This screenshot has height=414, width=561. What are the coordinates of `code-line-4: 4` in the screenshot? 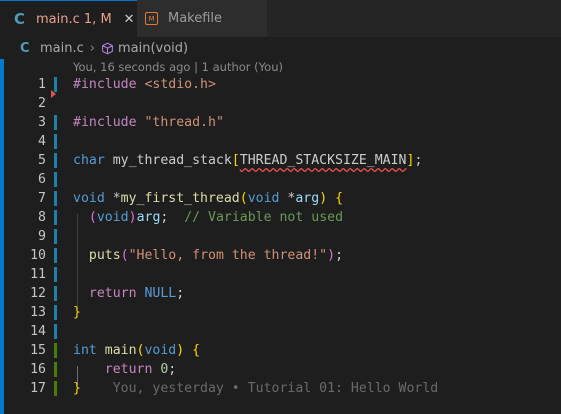 It's located at (280, 141).